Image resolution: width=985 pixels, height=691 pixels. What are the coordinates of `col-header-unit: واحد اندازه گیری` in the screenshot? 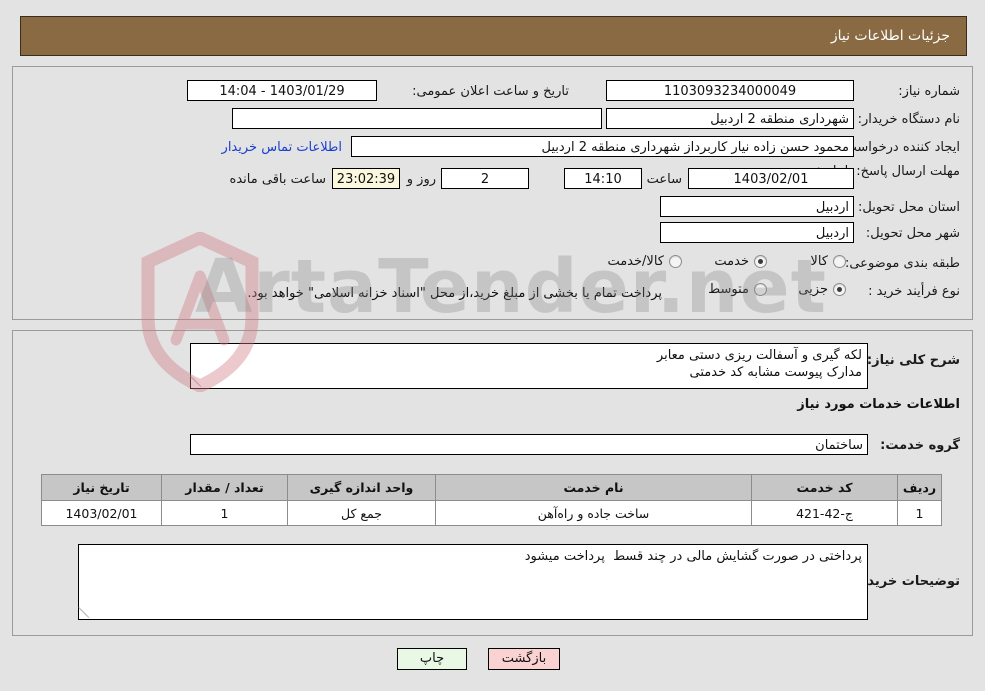 It's located at (361, 487).